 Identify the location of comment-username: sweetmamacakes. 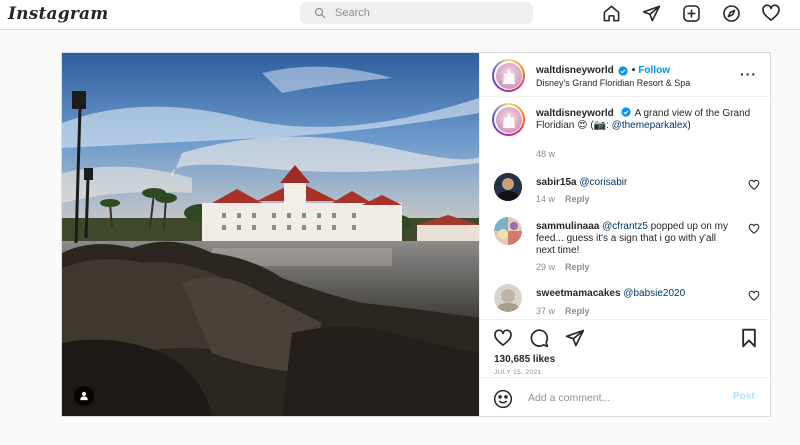
(578, 293).